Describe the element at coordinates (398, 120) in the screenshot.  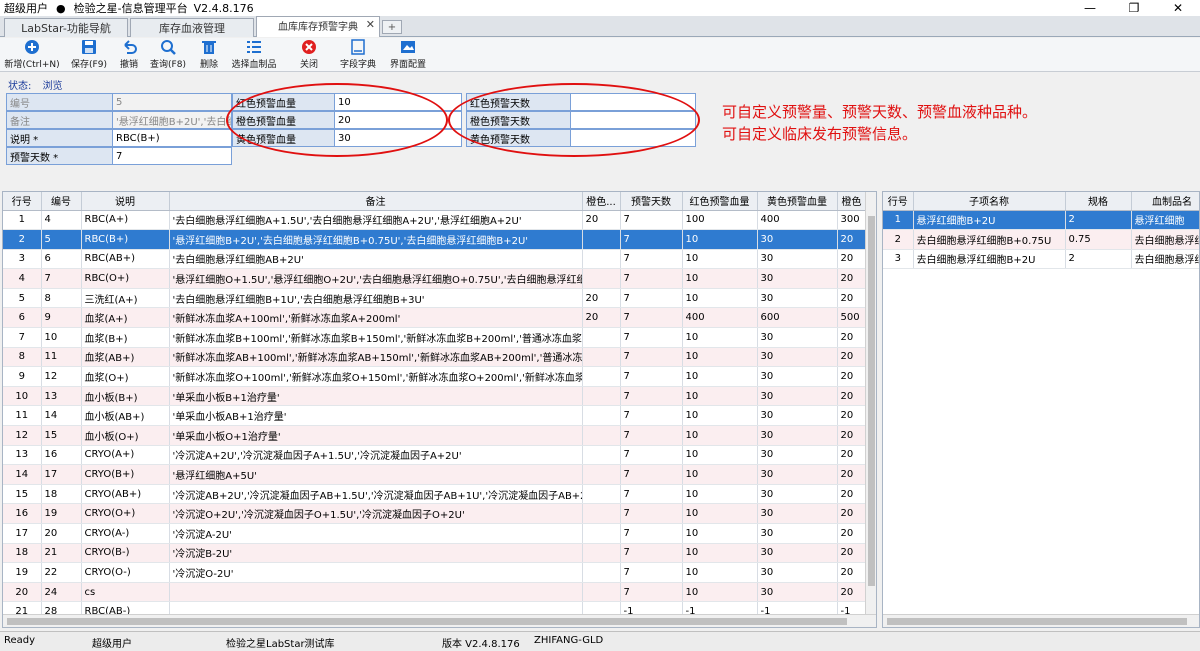
I see `orange-qty-input: 20` at that location.